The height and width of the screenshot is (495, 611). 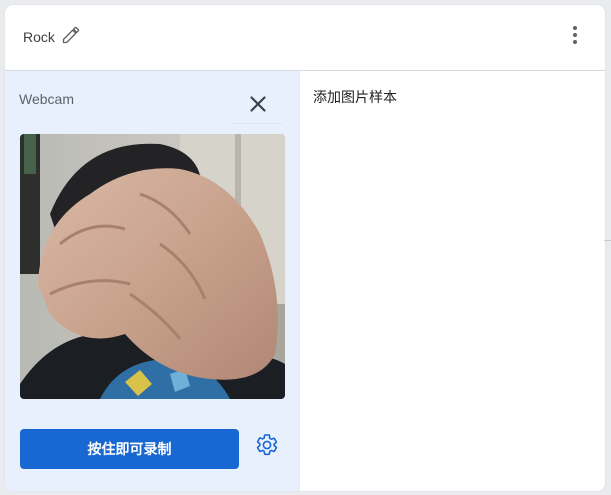 I want to click on gear-icon, so click(x=267, y=445).